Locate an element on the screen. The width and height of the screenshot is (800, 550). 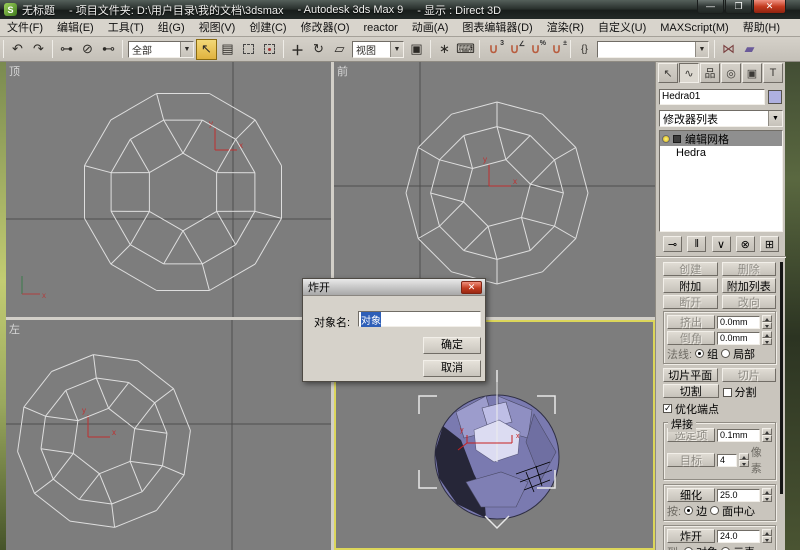
bind-to-spacewarp-icon: ⊷ is located at coordinates (108, 49).